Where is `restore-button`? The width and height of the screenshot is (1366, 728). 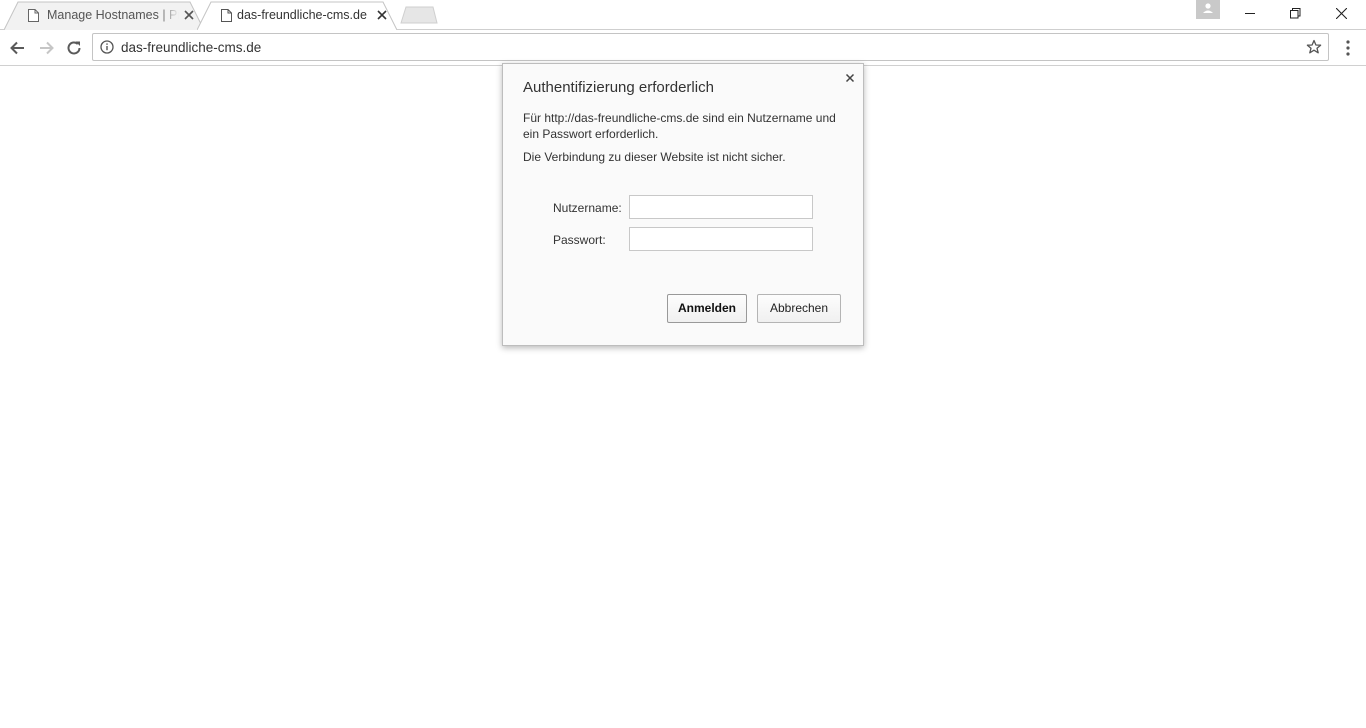
restore-button is located at coordinates (1295, 14).